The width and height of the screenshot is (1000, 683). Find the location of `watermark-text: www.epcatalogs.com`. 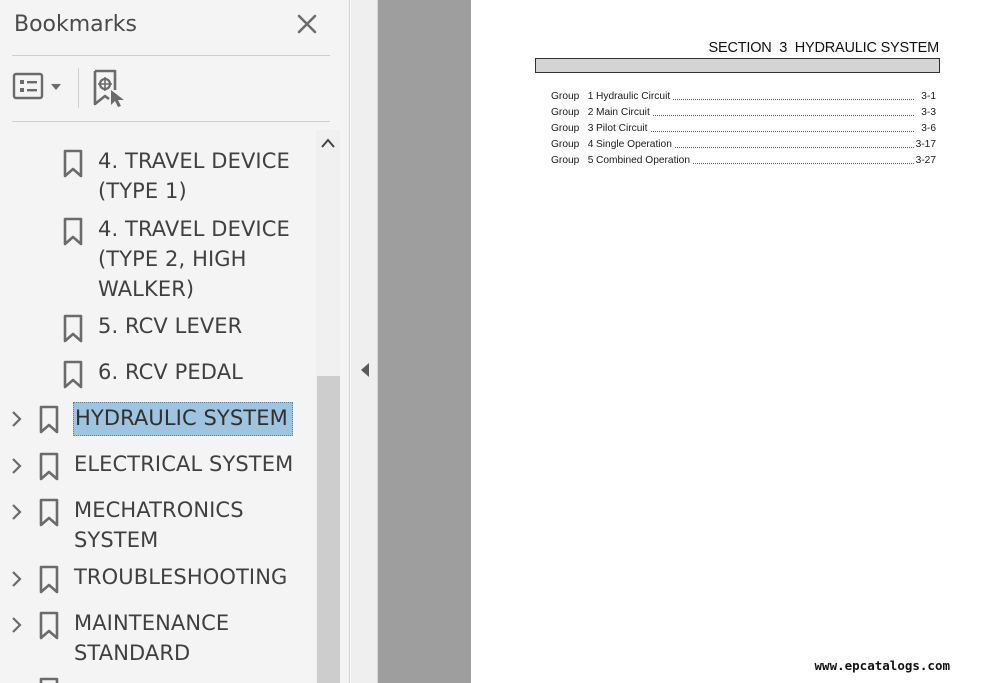

watermark-text: www.epcatalogs.com is located at coordinates (882, 665).